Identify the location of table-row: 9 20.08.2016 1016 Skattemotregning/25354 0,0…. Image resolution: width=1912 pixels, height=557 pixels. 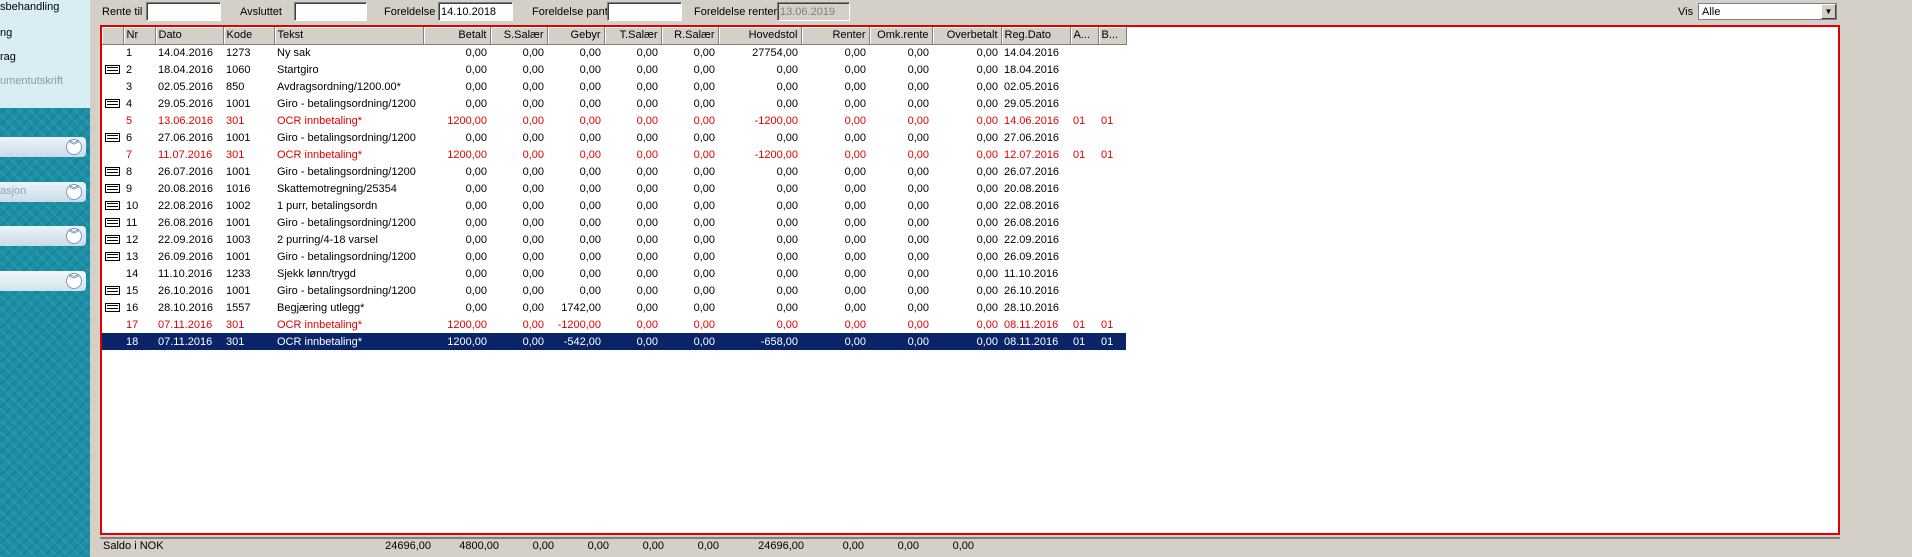
(614, 188).